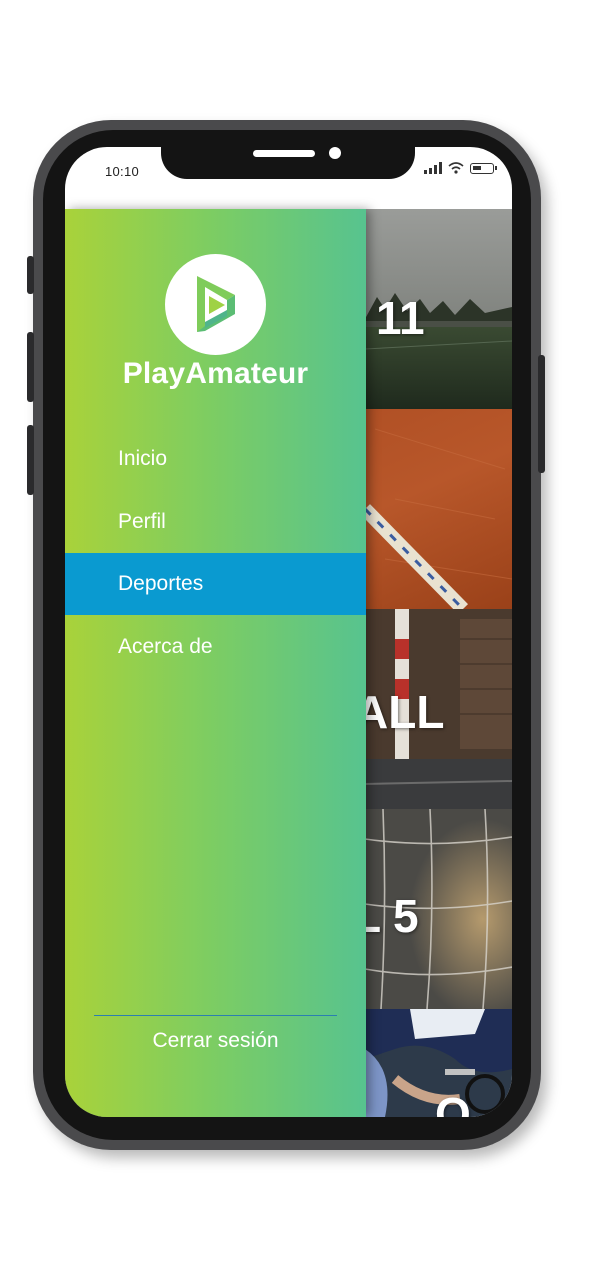 Image resolution: width=591 pixels, height=1280 pixels. Describe the element at coordinates (215, 522) in the screenshot. I see `menu-item-perfil: Perfil` at that location.